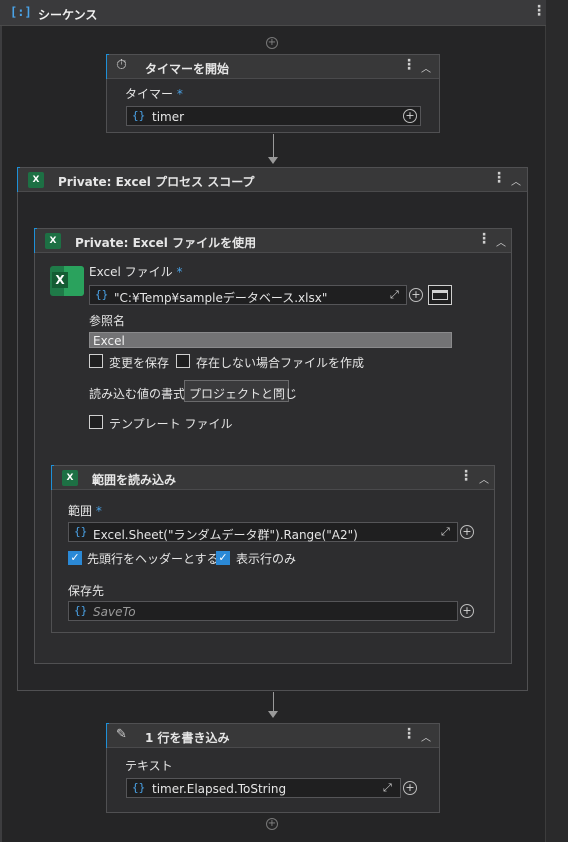 This screenshot has width=568, height=842. I want to click on sequence-title: シーケンス, so click(68, 15).